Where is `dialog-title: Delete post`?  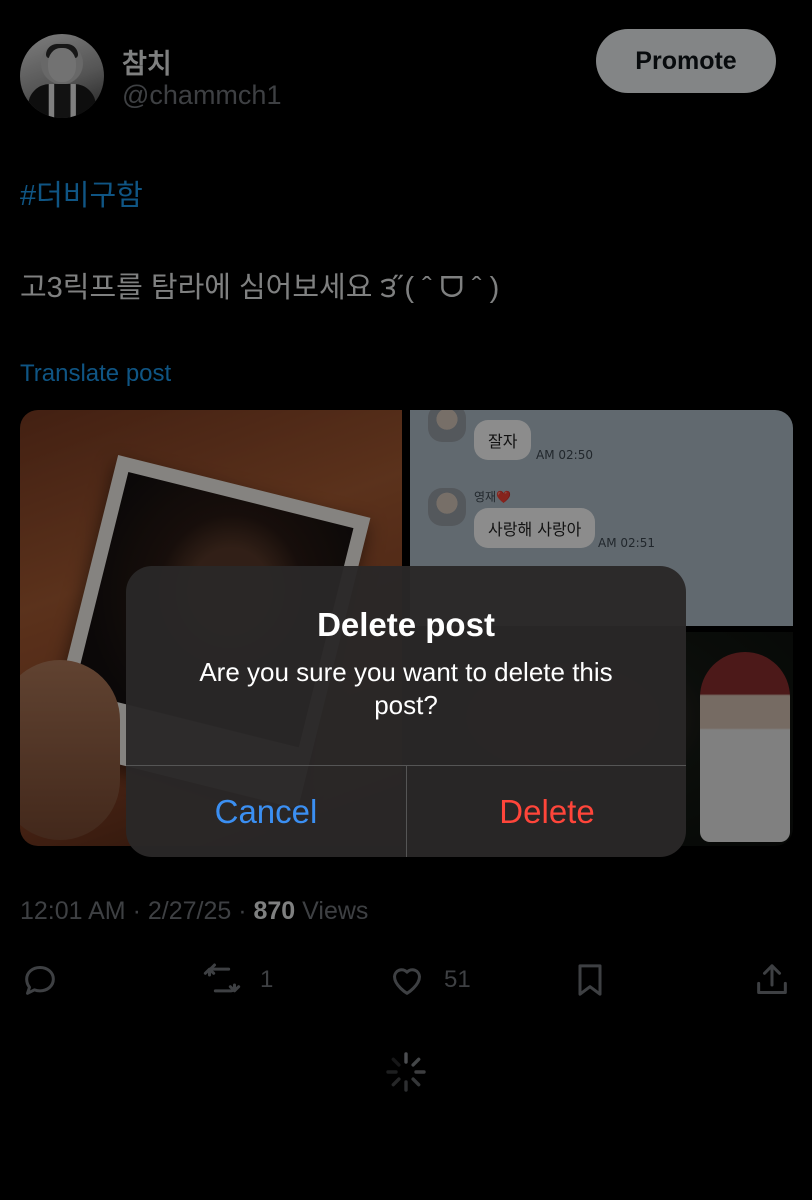 dialog-title: Delete post is located at coordinates (406, 624).